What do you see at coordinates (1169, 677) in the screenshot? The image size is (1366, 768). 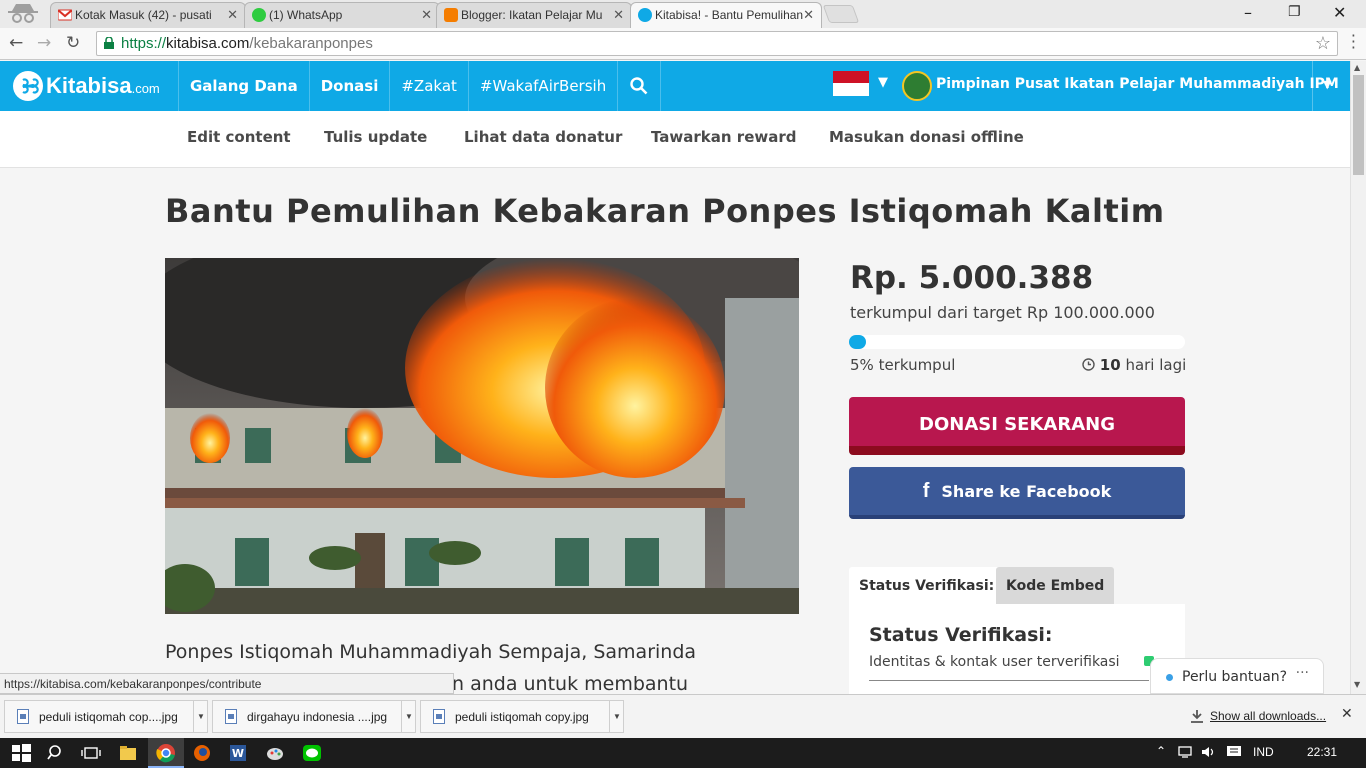 I see `online-dot-icon` at bounding box center [1169, 677].